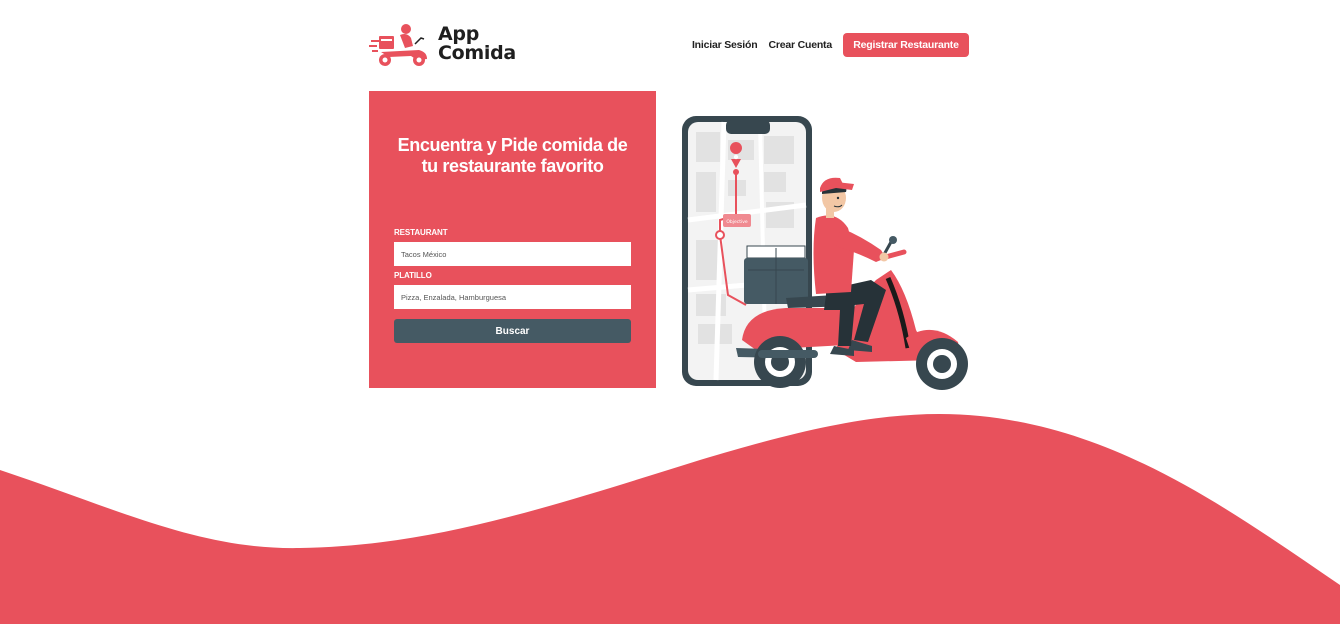 The image size is (1340, 624). I want to click on logo: App Comida, so click(449, 45).